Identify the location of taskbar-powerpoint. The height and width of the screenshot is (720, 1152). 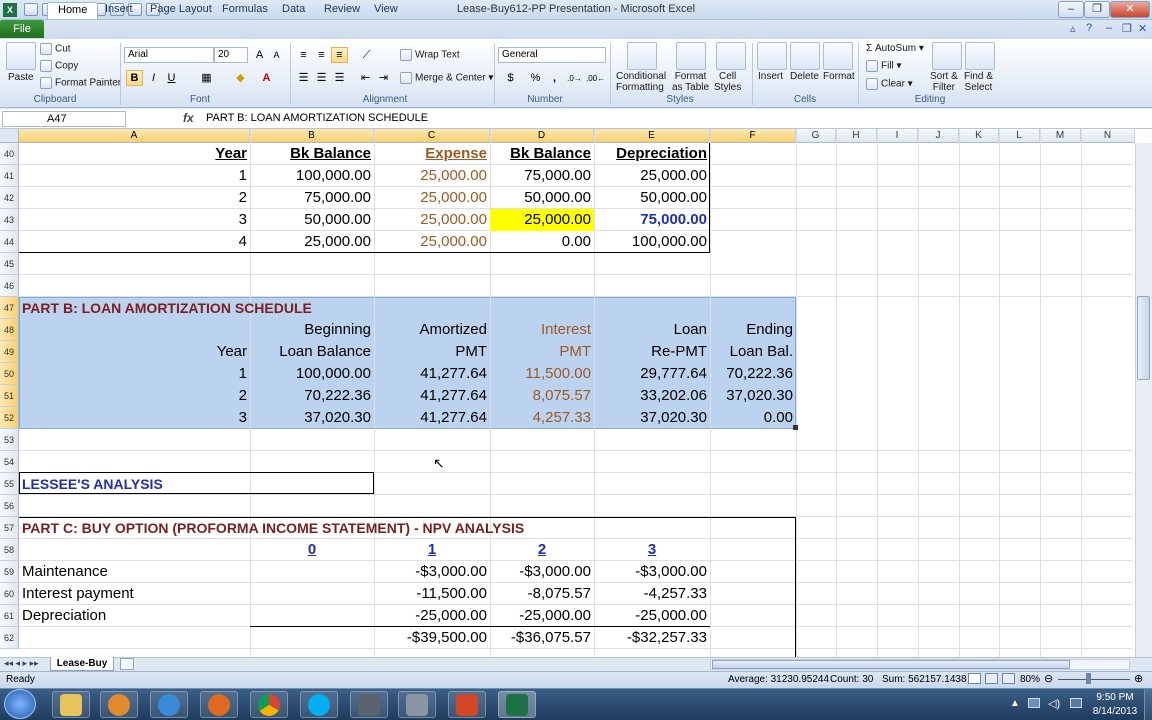
(467, 704).